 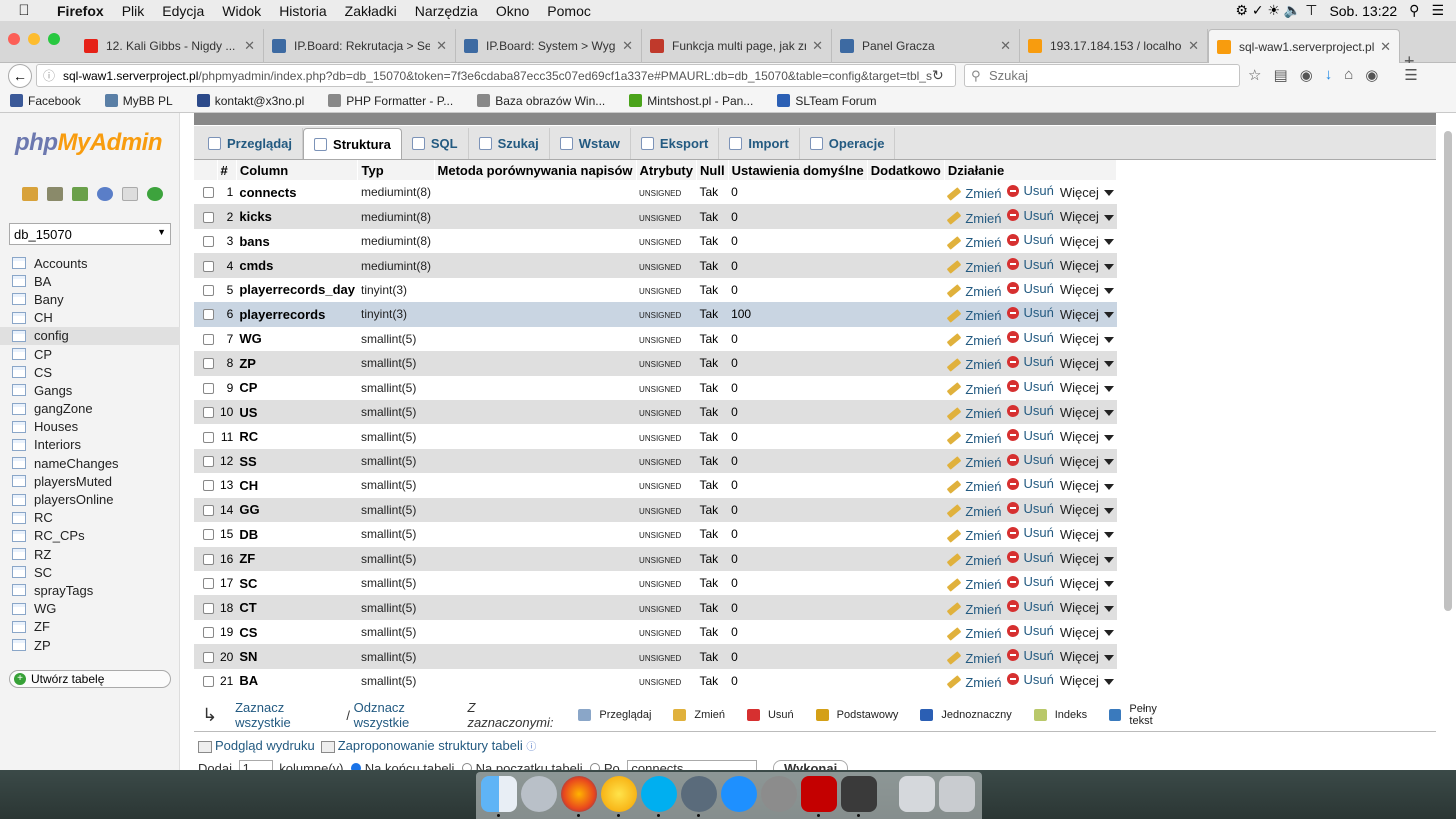 What do you see at coordinates (90, 263) in the screenshot?
I see `sidebar-table-item: Accounts` at bounding box center [90, 263].